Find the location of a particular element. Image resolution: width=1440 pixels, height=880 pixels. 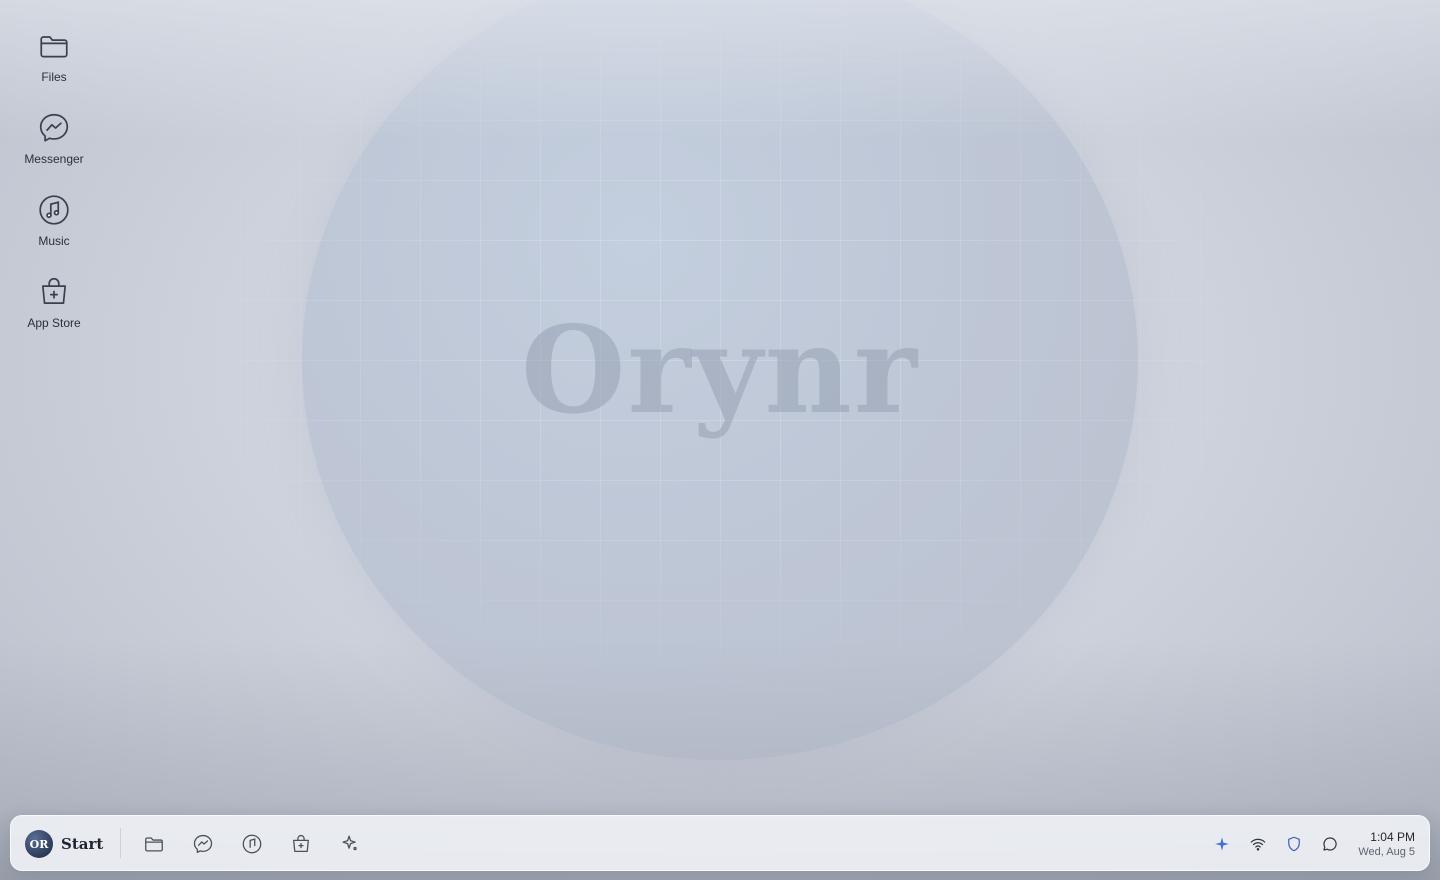

system-tray: 1:04 PM Wed, Aug 5 is located at coordinates (1307, 844).